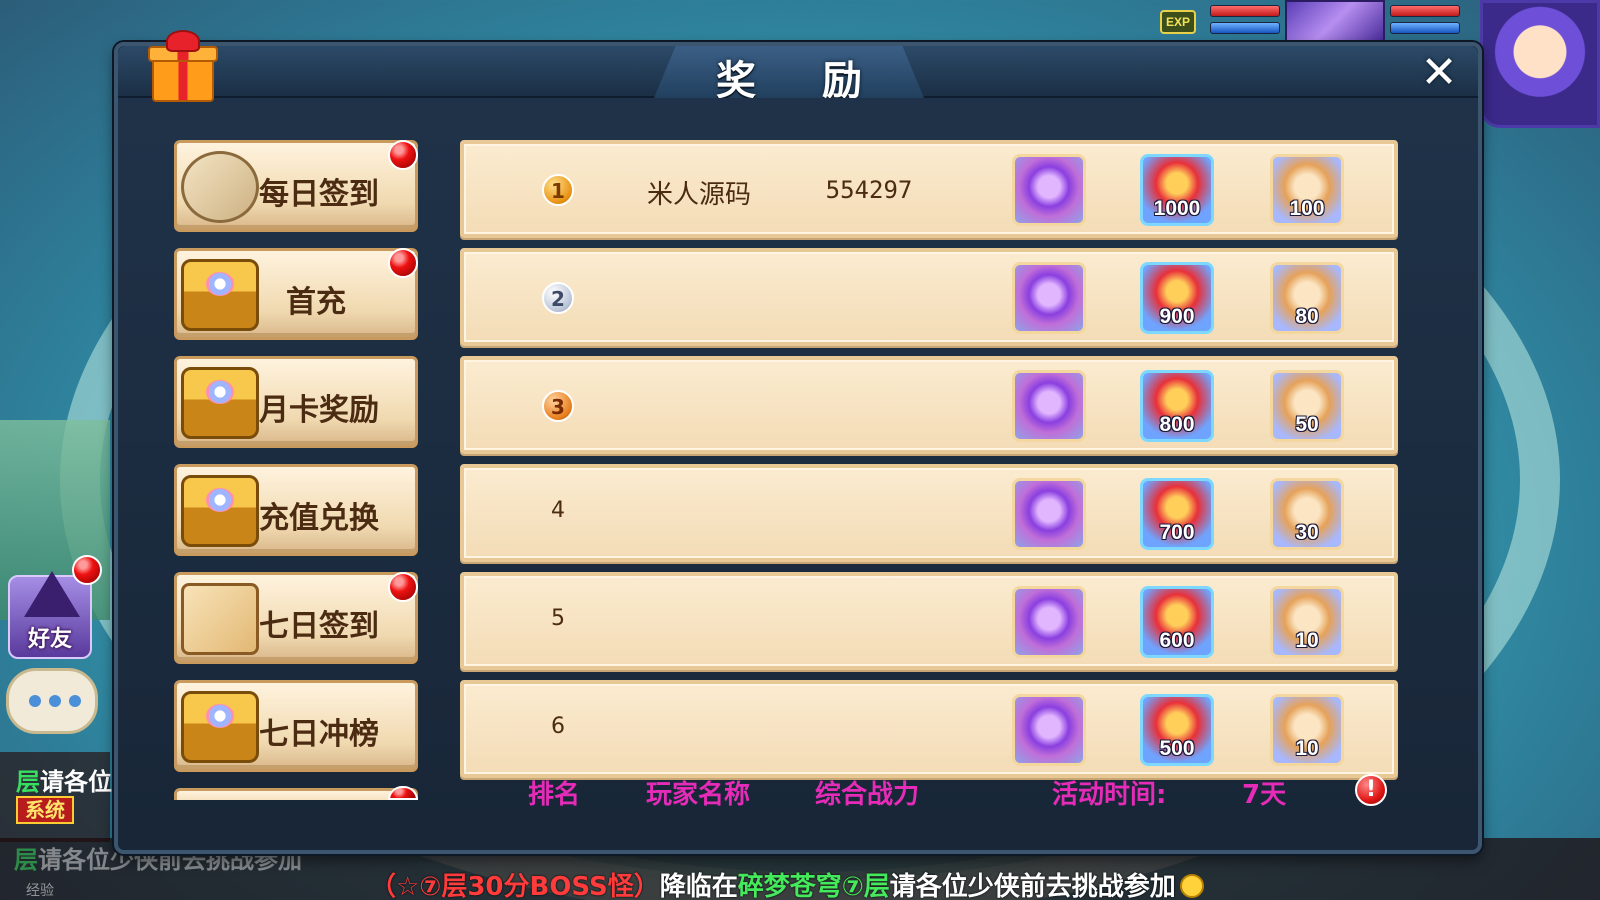 The image size is (1600, 900). I want to click on scroll-icon, so click(220, 187).